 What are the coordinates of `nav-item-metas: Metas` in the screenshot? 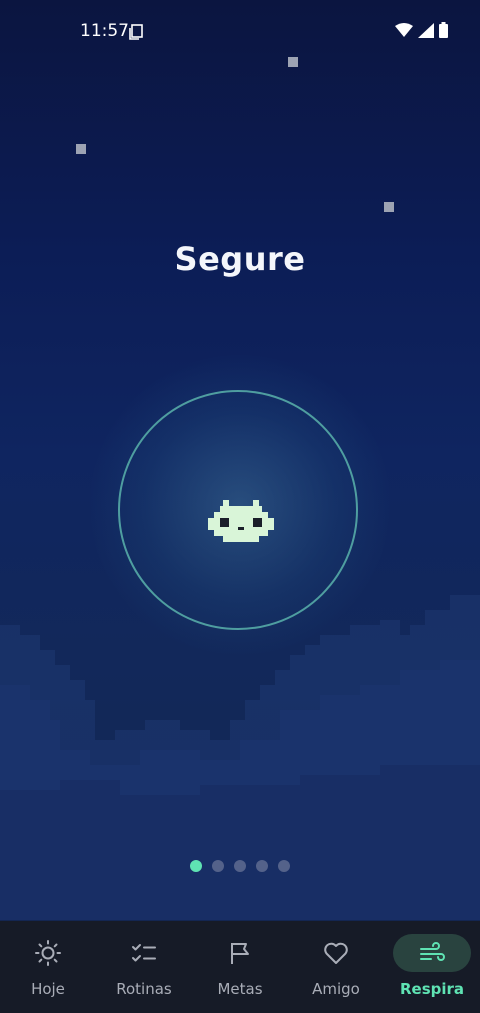 It's located at (240, 967).